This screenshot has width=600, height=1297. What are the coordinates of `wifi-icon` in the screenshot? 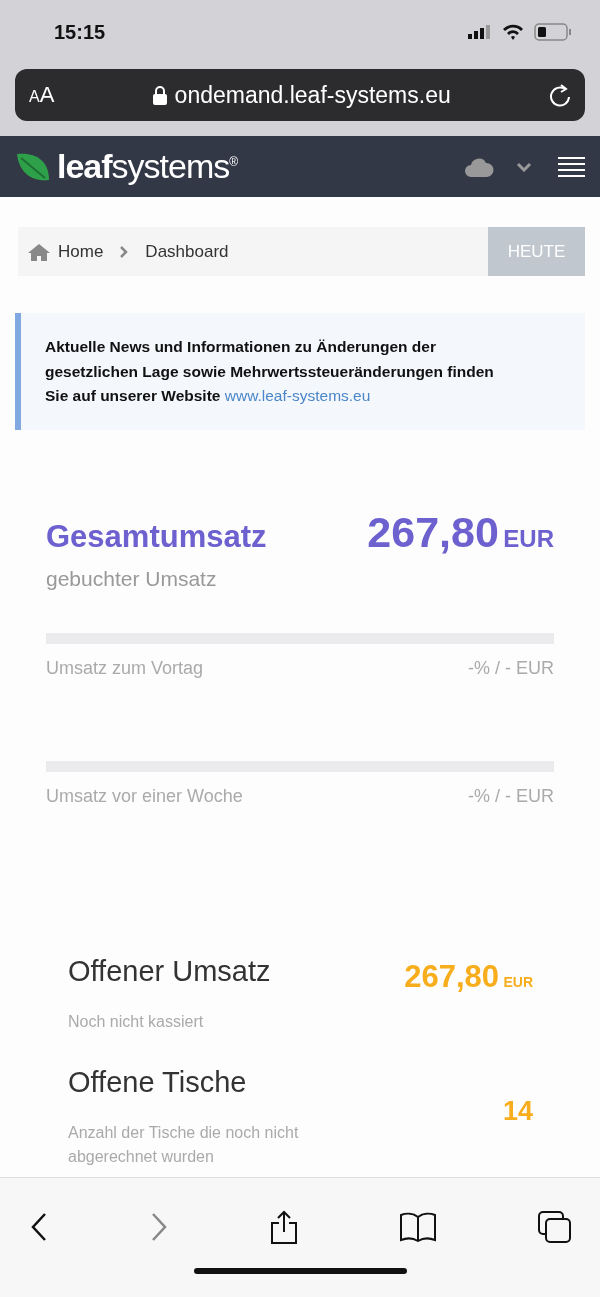 It's located at (513, 32).